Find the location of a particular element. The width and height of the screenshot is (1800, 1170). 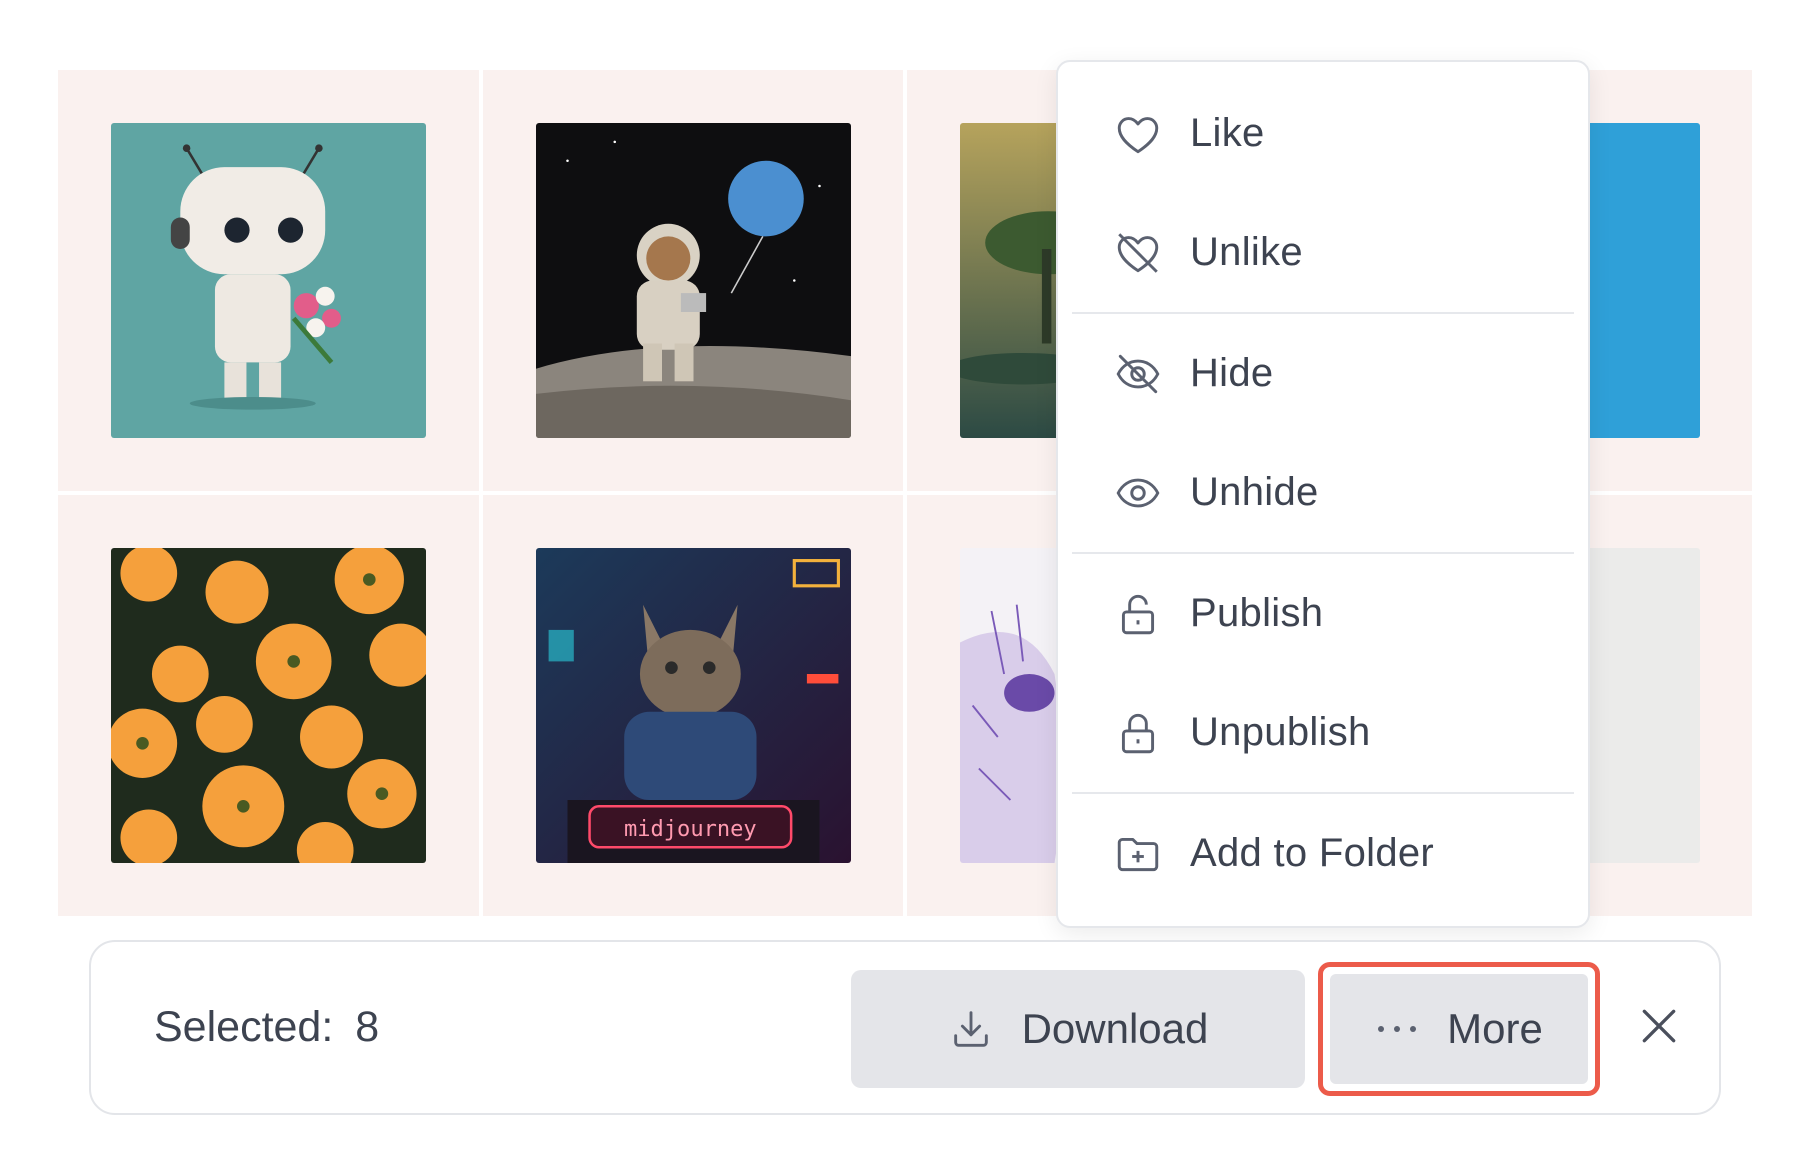

folder-plus-icon is located at coordinates (1138, 854).